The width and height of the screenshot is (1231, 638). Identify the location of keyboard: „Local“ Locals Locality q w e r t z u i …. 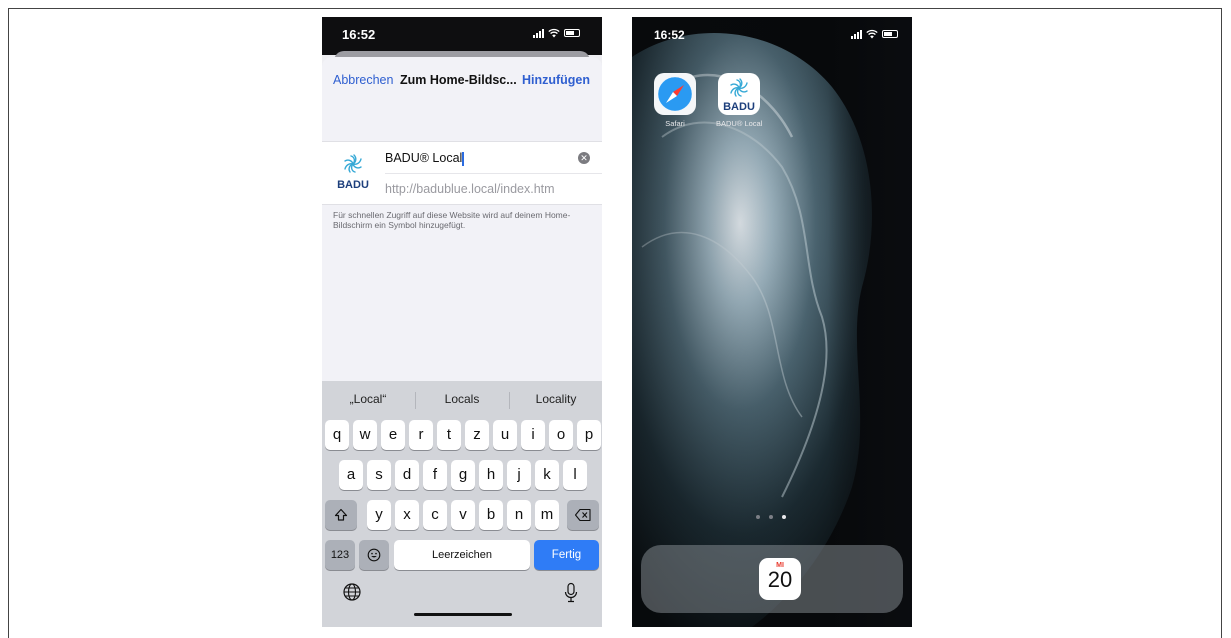
(462, 504).